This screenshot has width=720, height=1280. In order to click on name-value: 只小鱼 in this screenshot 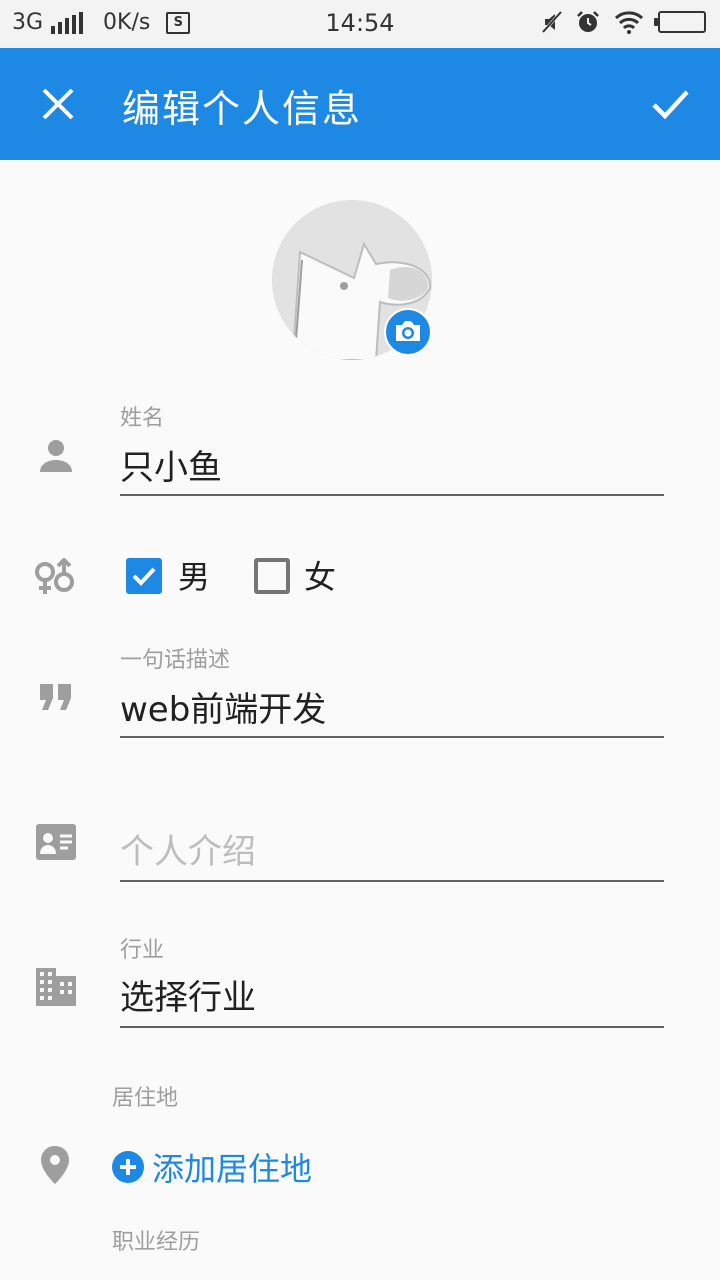, I will do `click(171, 468)`.